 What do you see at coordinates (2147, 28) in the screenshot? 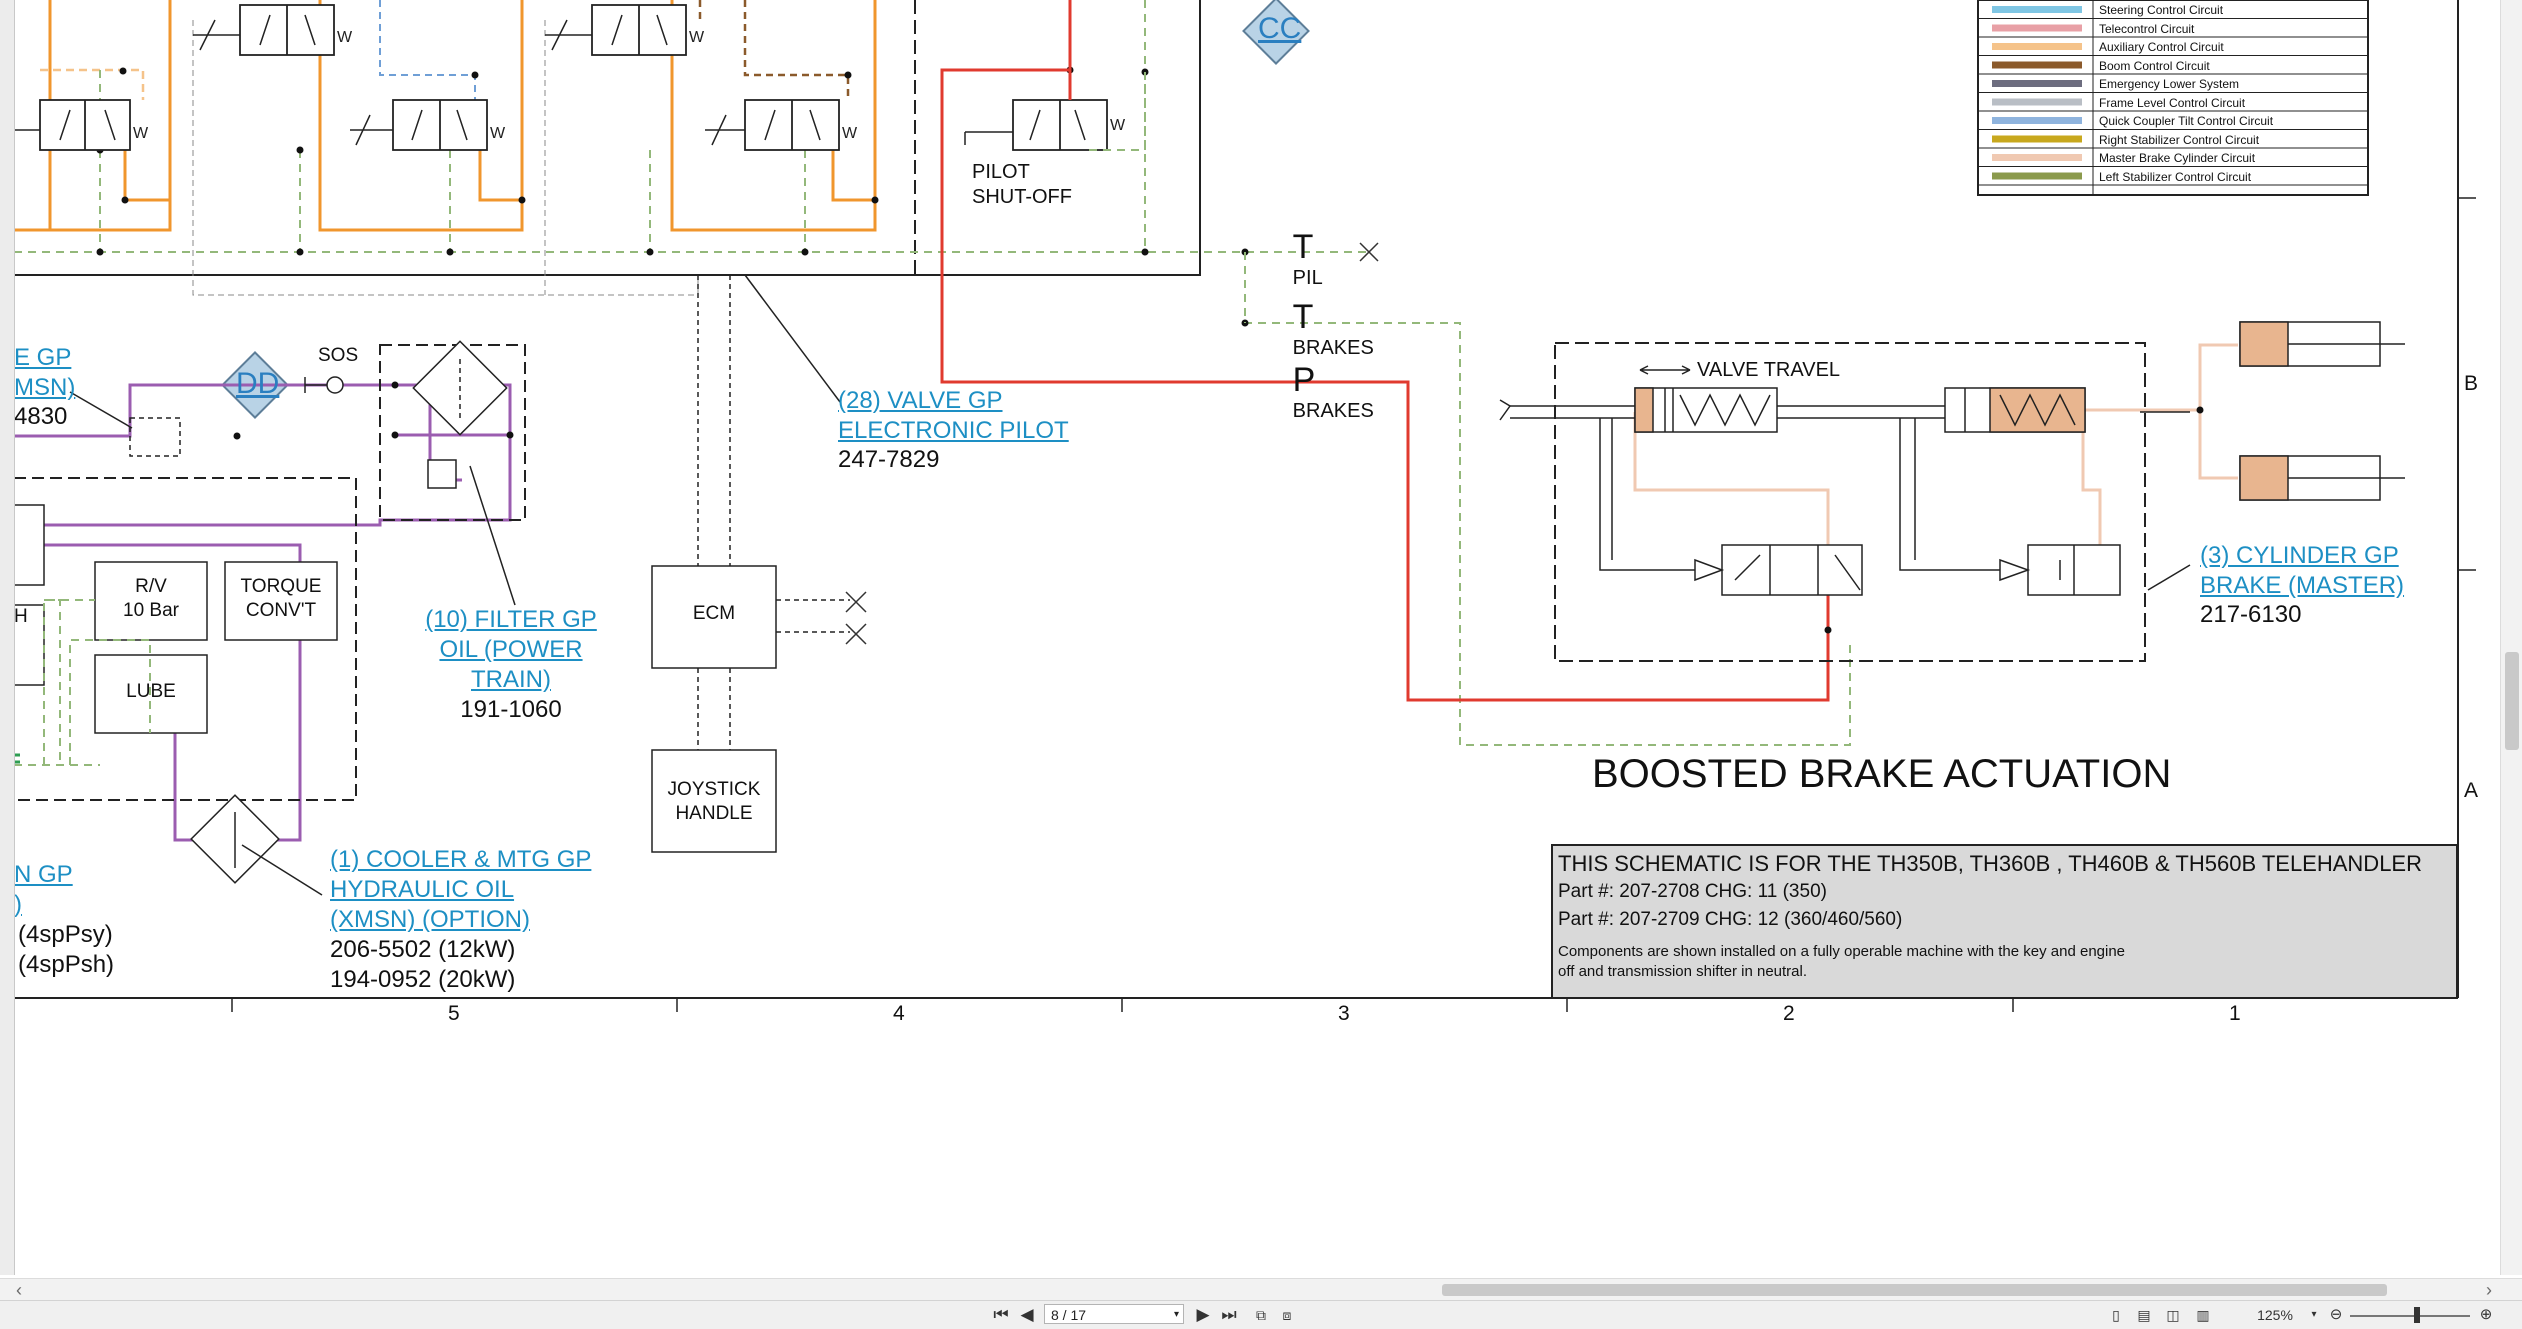
I see `legend-item-label: Telecontrol Circuit` at bounding box center [2147, 28].